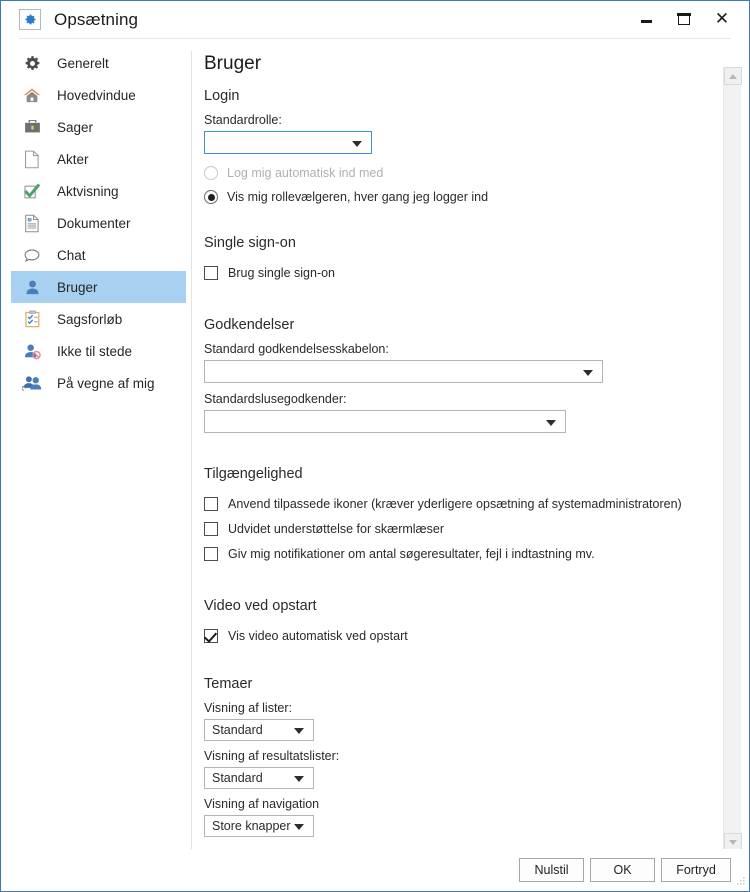 This screenshot has width=750, height=892. What do you see at coordinates (732, 459) in the screenshot?
I see `content-scrollbar` at bounding box center [732, 459].